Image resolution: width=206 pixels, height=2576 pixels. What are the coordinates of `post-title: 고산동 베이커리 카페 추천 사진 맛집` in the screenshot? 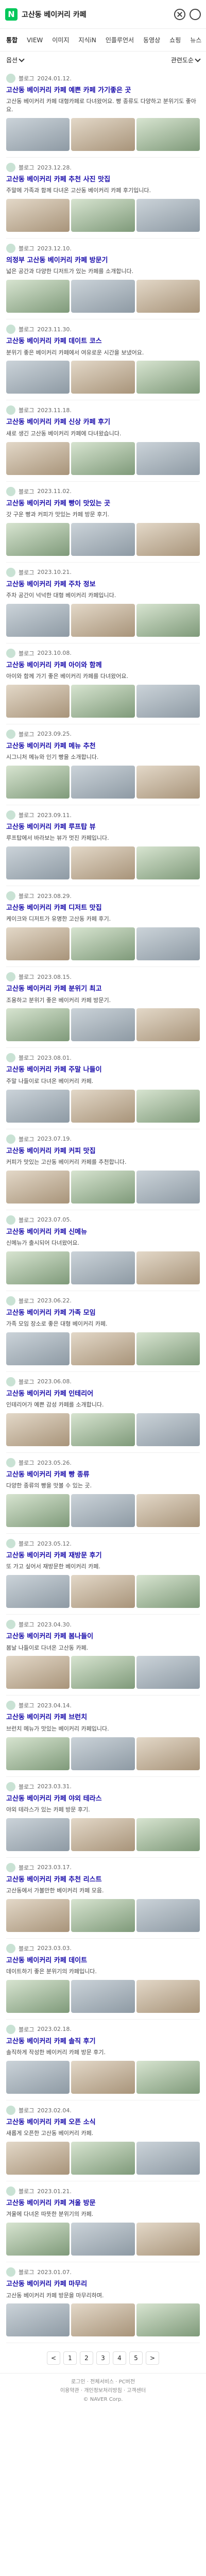 It's located at (103, 180).